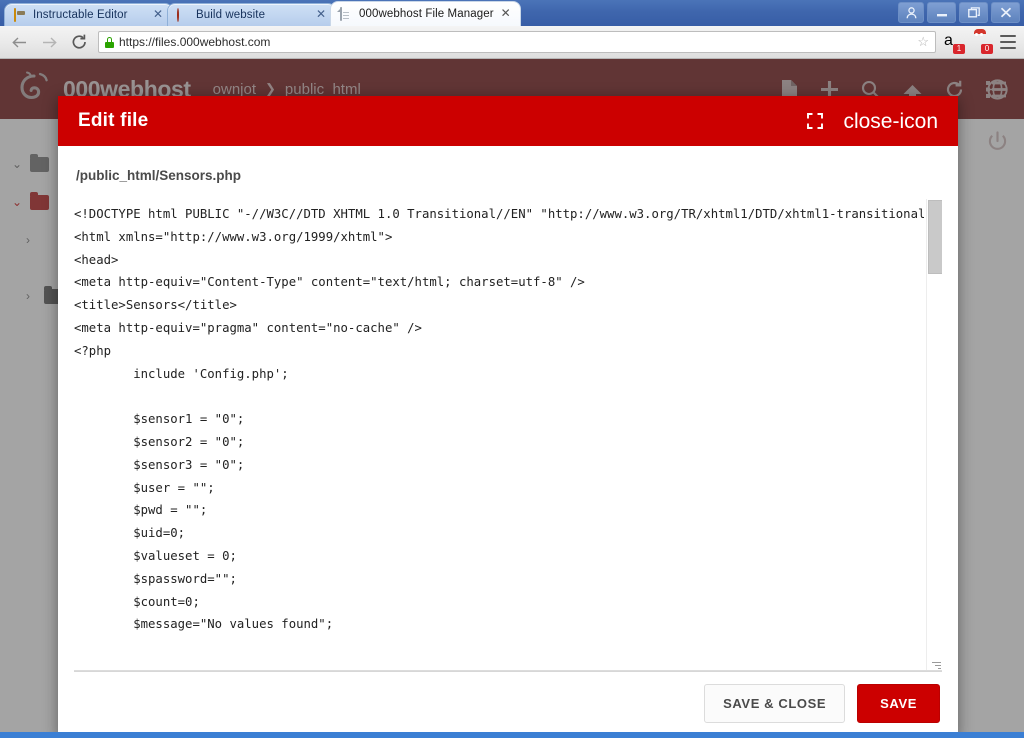 The height and width of the screenshot is (738, 1024). I want to click on modal-header: Edit file close-icon, so click(508, 121).